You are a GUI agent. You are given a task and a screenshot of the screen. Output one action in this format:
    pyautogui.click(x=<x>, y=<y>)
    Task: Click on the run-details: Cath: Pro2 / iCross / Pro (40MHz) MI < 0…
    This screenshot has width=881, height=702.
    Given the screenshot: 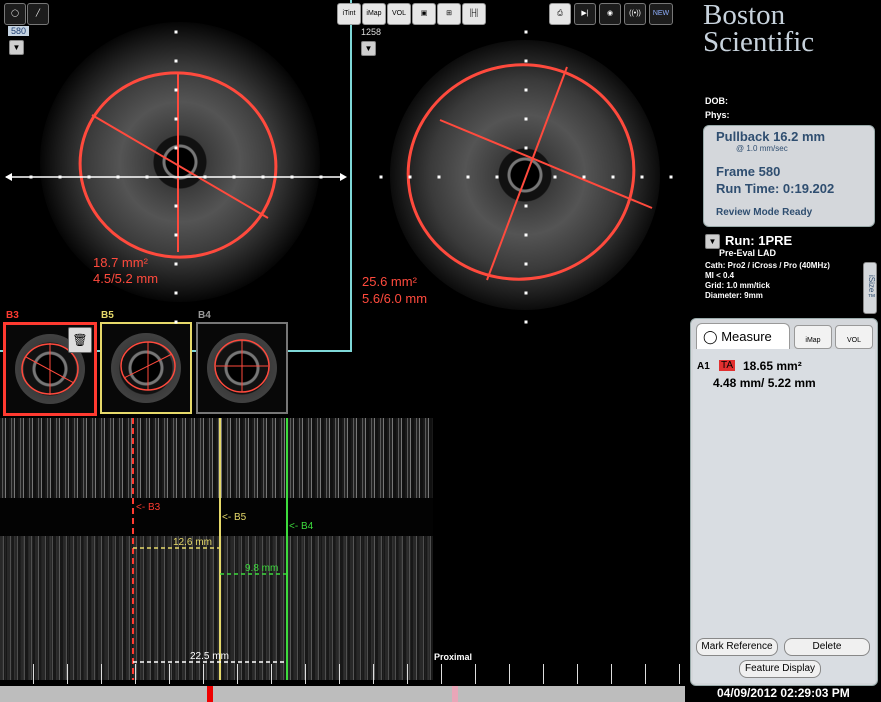 What is the action you would take?
    pyautogui.click(x=767, y=281)
    